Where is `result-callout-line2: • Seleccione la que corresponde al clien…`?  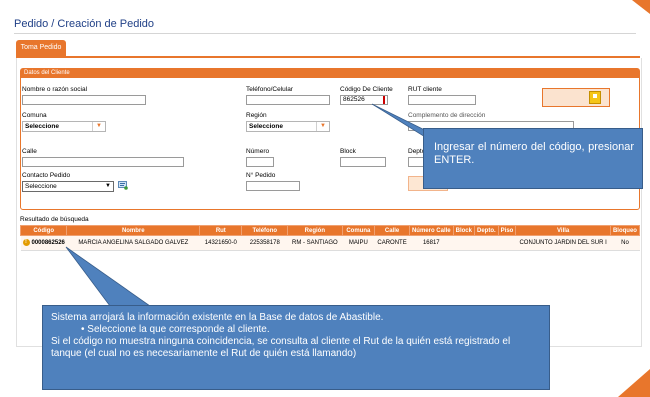
result-callout-line2: • Seleccione la que corresponde al clien… is located at coordinates (175, 329).